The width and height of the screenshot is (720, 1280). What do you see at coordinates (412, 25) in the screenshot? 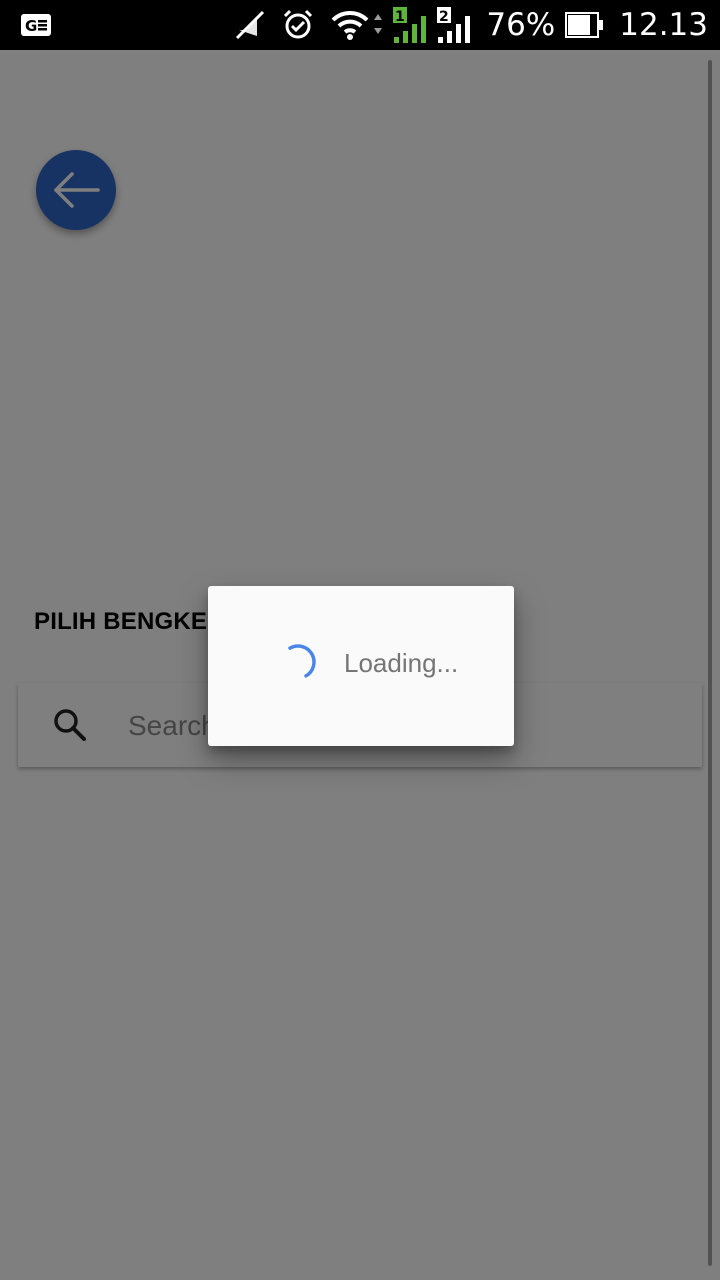
I see `signal-sim1-icon: 1` at bounding box center [412, 25].